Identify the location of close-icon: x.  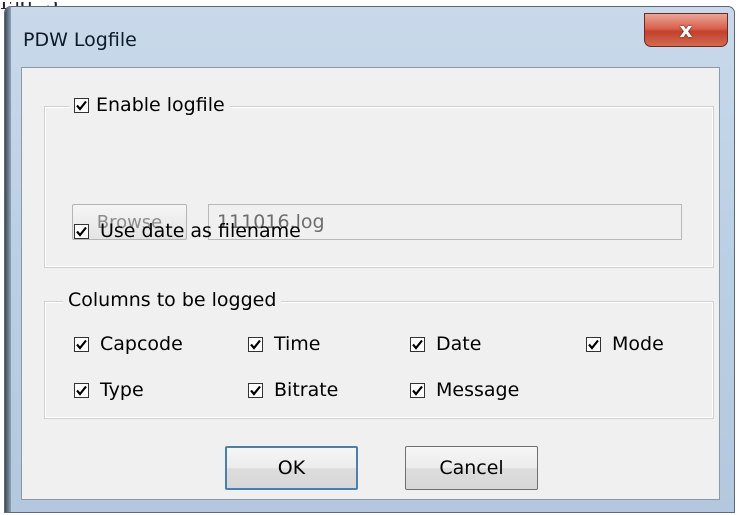
(686, 30).